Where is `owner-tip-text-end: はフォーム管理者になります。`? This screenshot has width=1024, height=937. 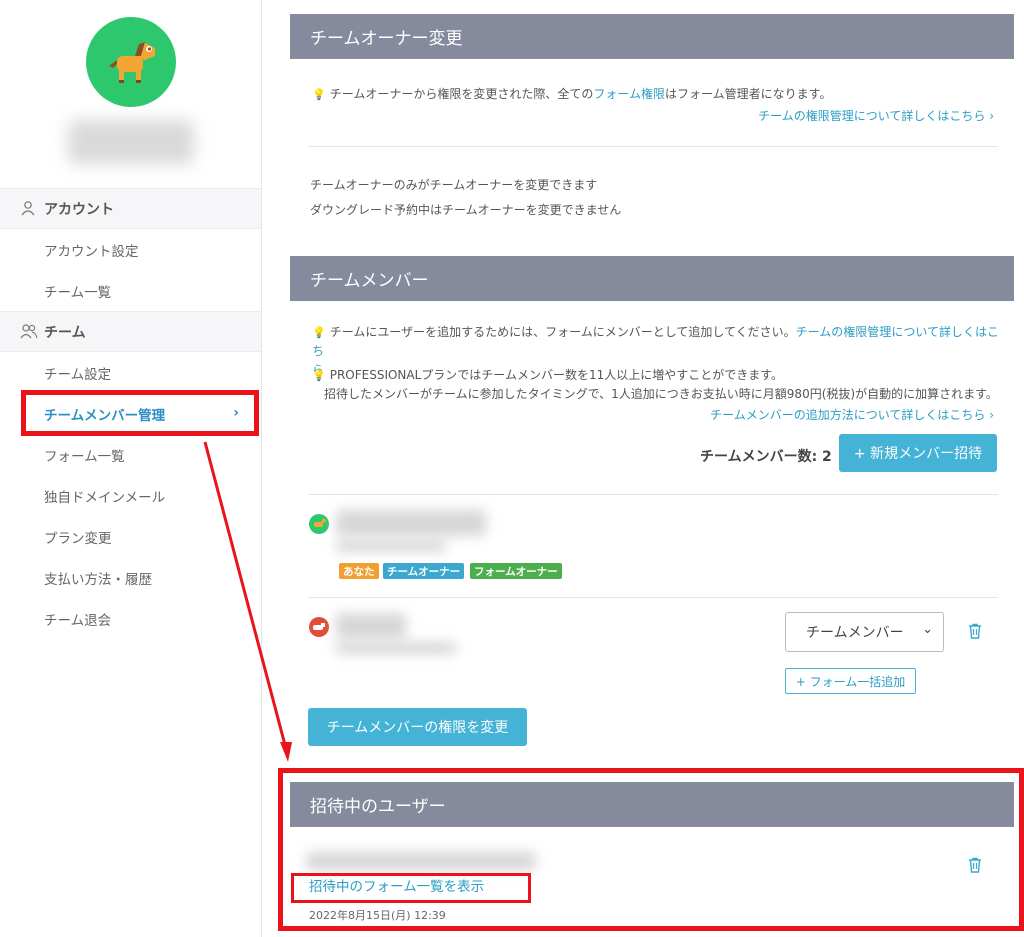 owner-tip-text-end: はフォーム管理者になります。 is located at coordinates (748, 94).